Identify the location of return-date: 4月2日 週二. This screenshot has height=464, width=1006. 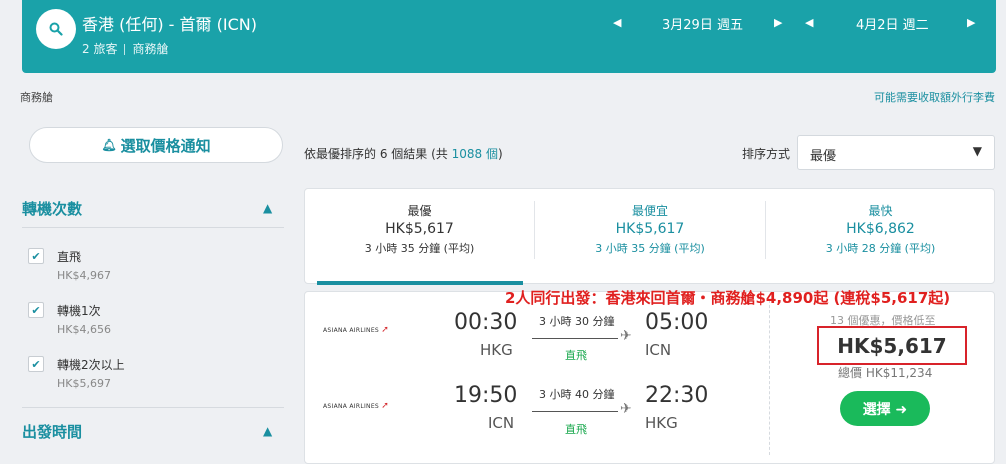
(892, 23).